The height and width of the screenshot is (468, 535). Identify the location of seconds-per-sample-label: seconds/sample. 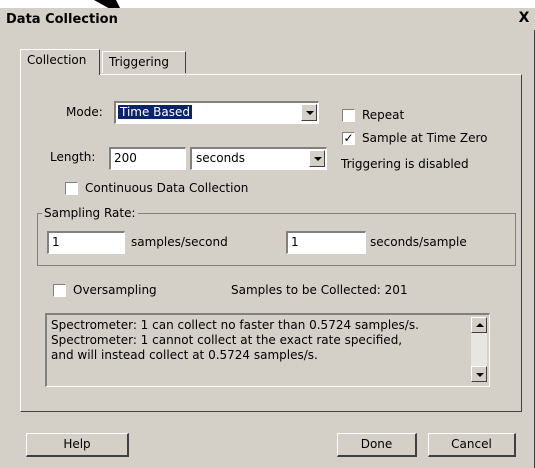
(418, 242).